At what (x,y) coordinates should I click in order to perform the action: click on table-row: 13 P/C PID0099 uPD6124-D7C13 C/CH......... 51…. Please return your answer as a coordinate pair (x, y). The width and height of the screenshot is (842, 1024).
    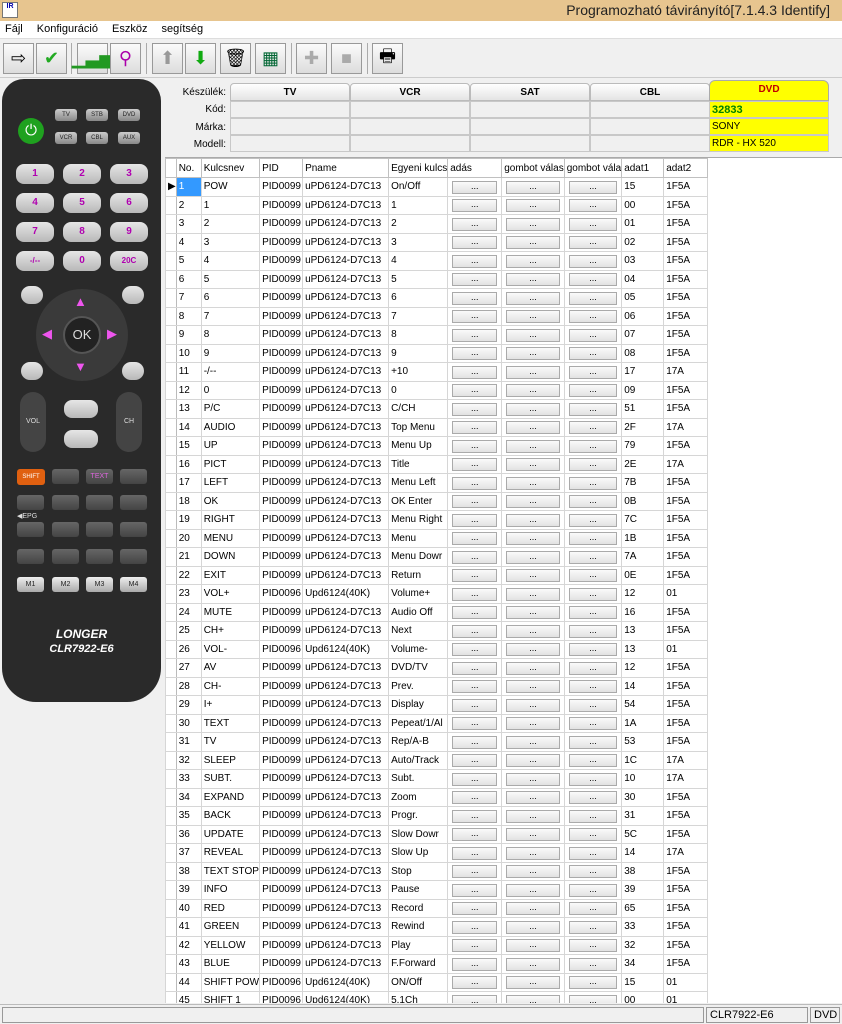
    Looking at the image, I should click on (437, 409).